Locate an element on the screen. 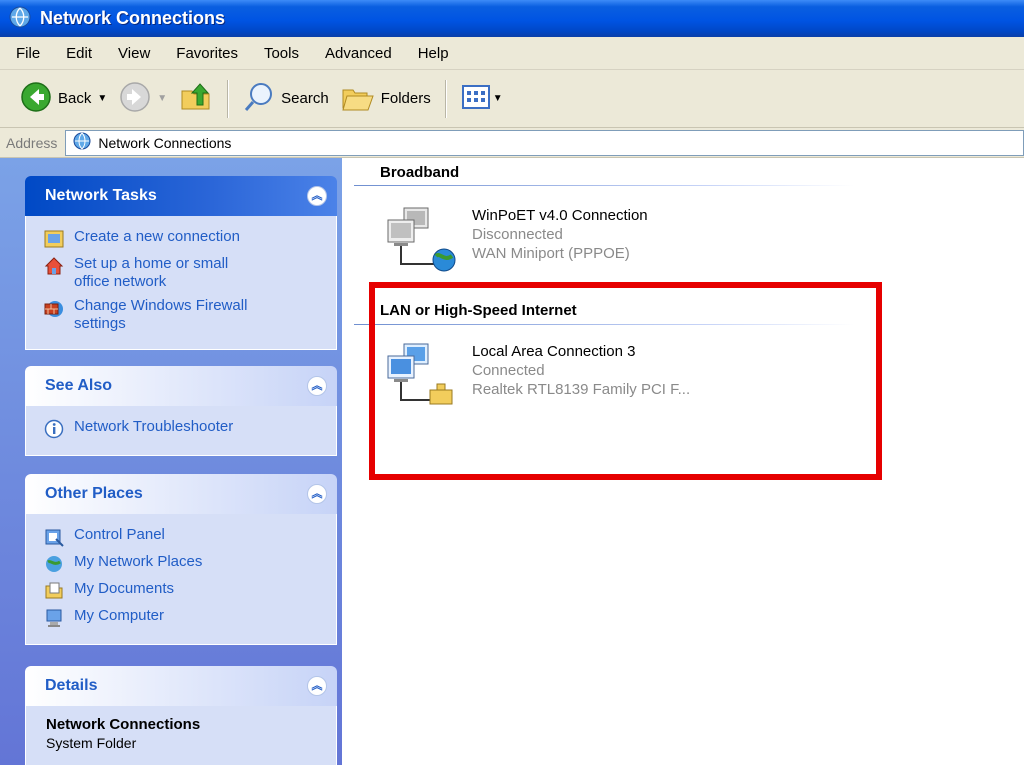  views-button: ▼ is located at coordinates (482, 99).